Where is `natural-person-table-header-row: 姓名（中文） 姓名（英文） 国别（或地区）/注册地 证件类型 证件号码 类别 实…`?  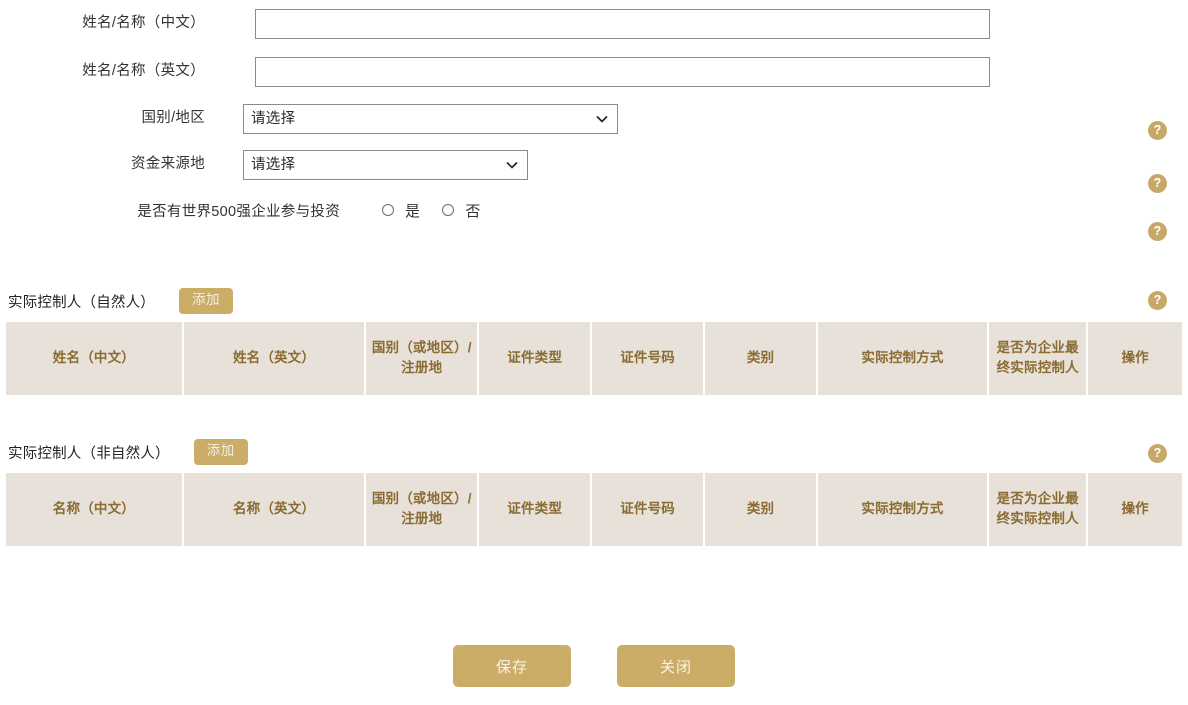
natural-person-table-header-row: 姓名（中文） 姓名（英文） 国别（或地区）/注册地 证件类型 证件号码 类别 实… is located at coordinates (594, 361).